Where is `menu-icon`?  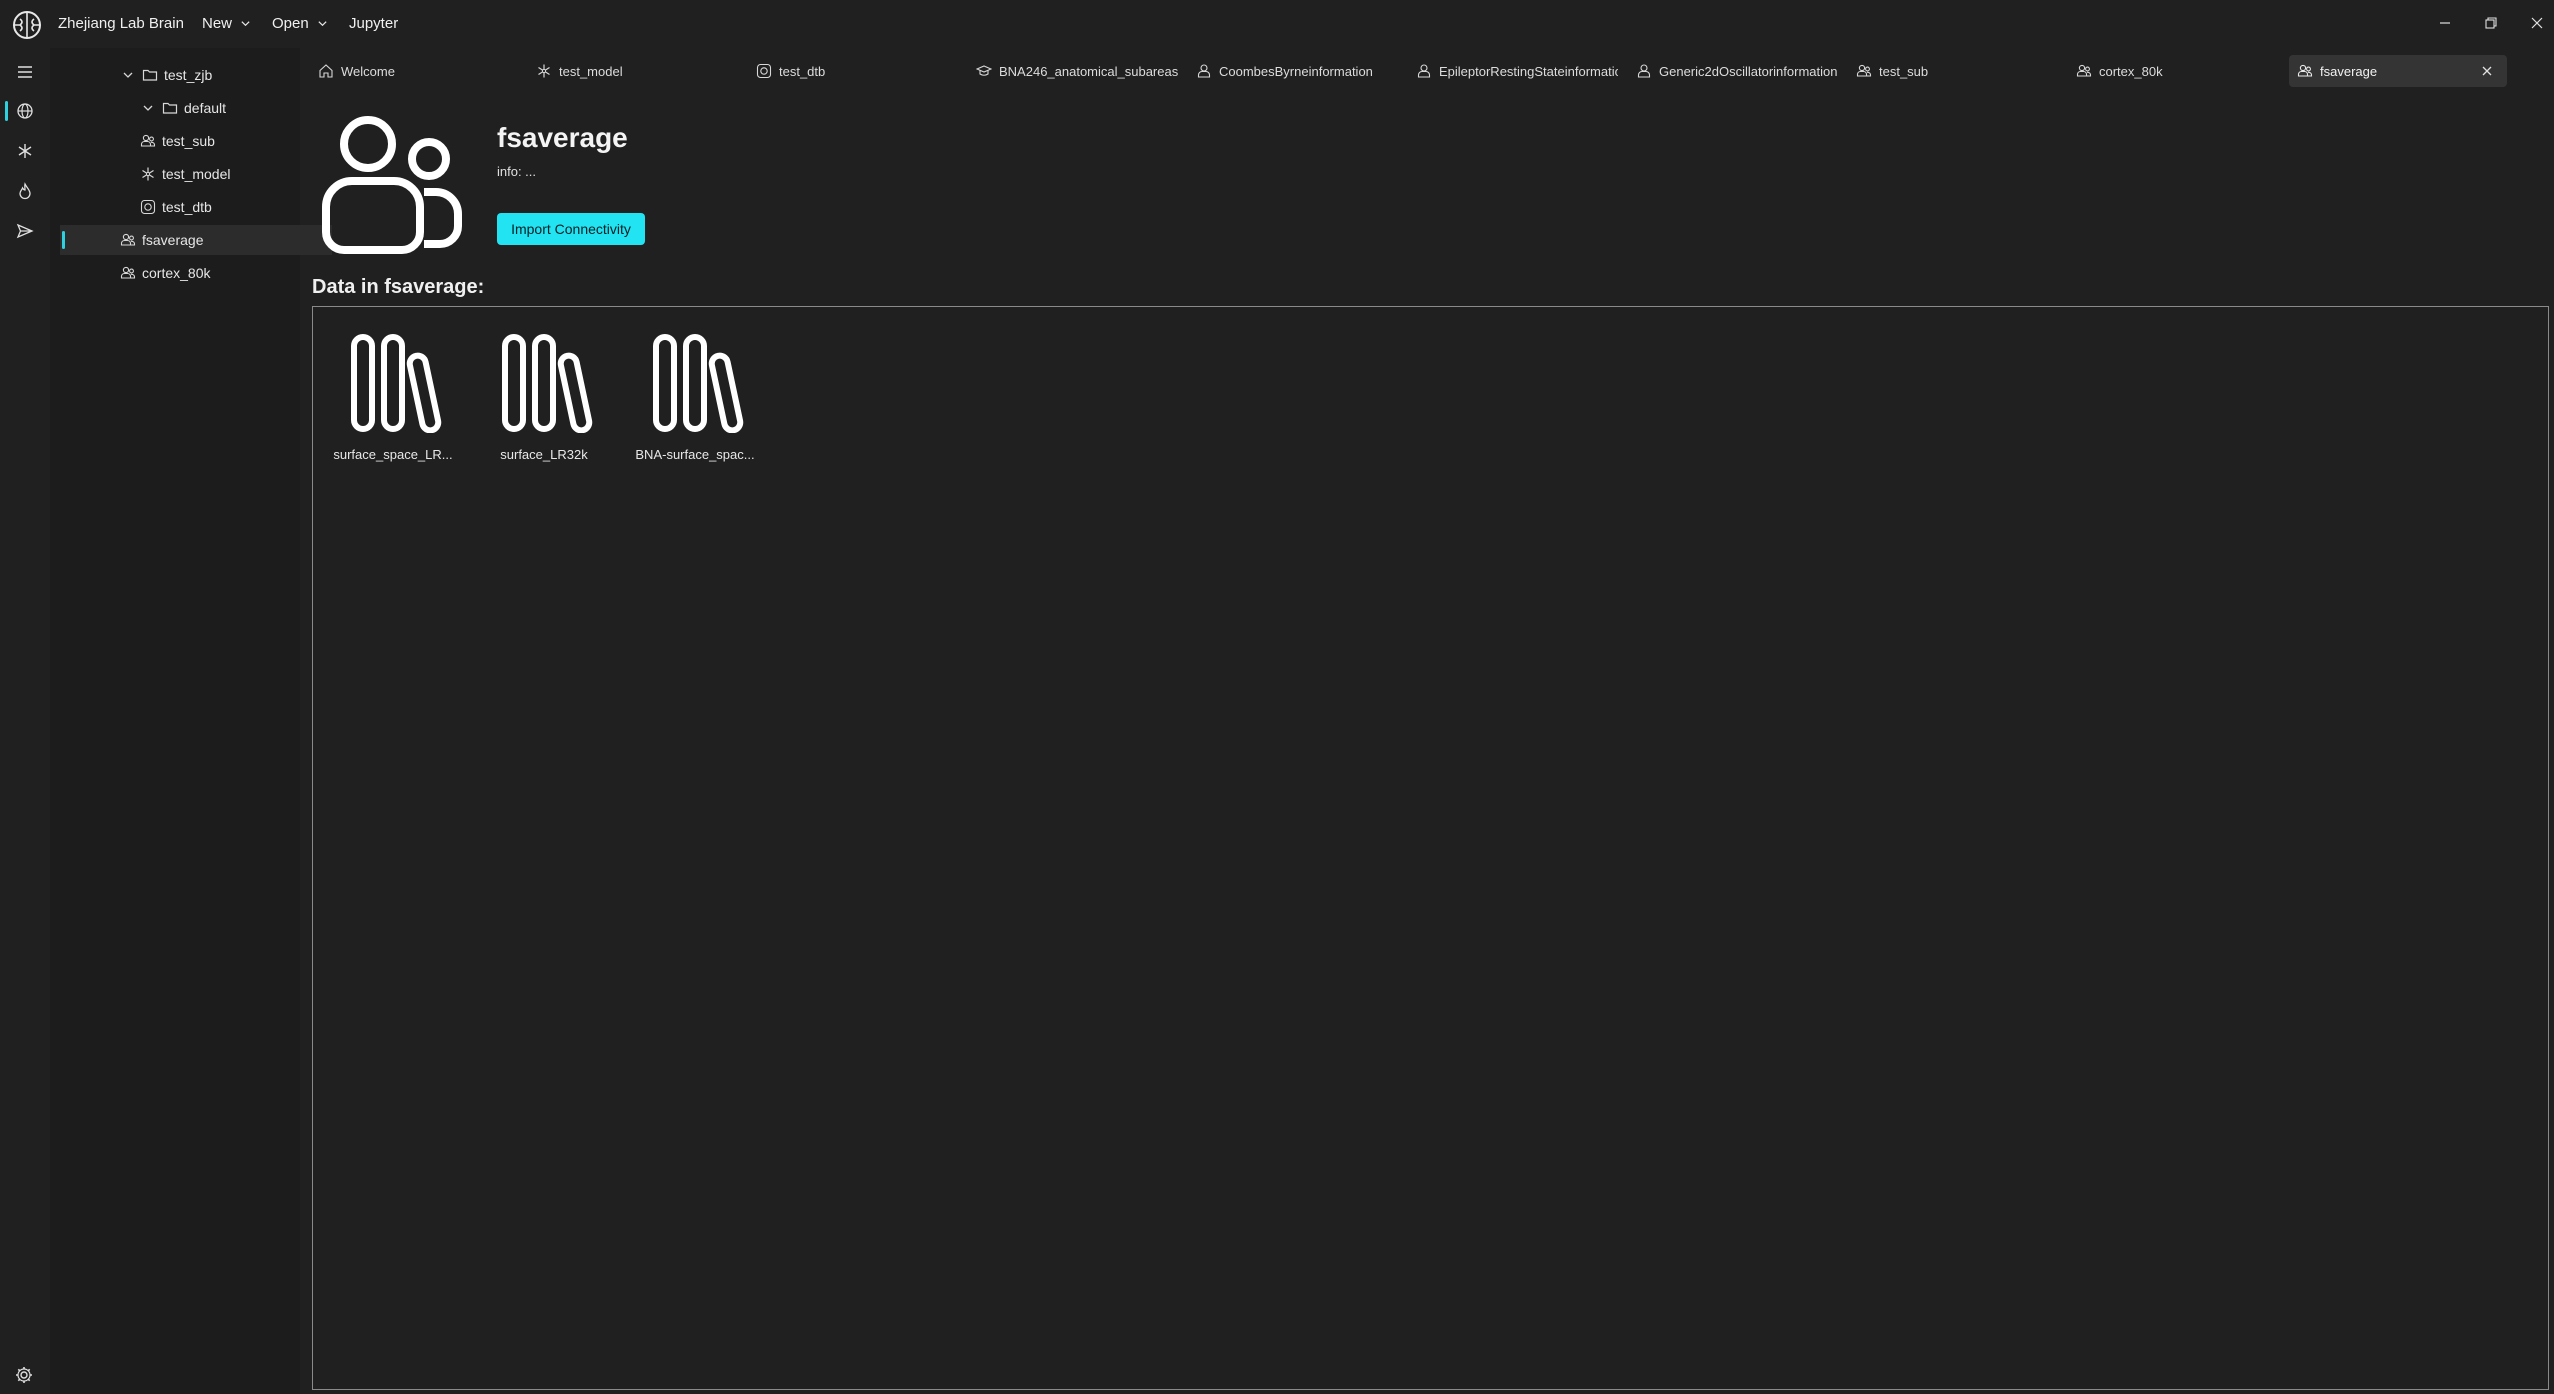
menu-icon is located at coordinates (25, 72).